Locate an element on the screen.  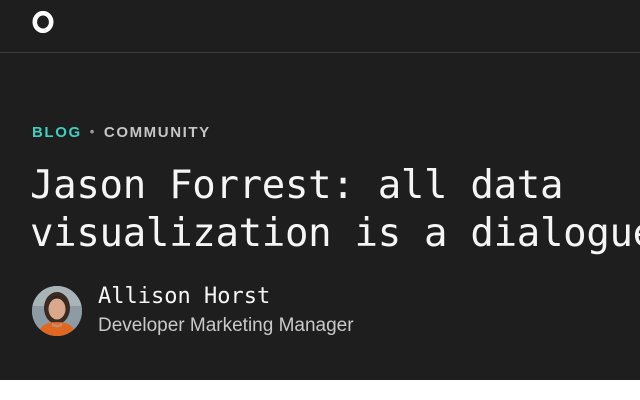
author-avatar-image is located at coordinates (57, 311).